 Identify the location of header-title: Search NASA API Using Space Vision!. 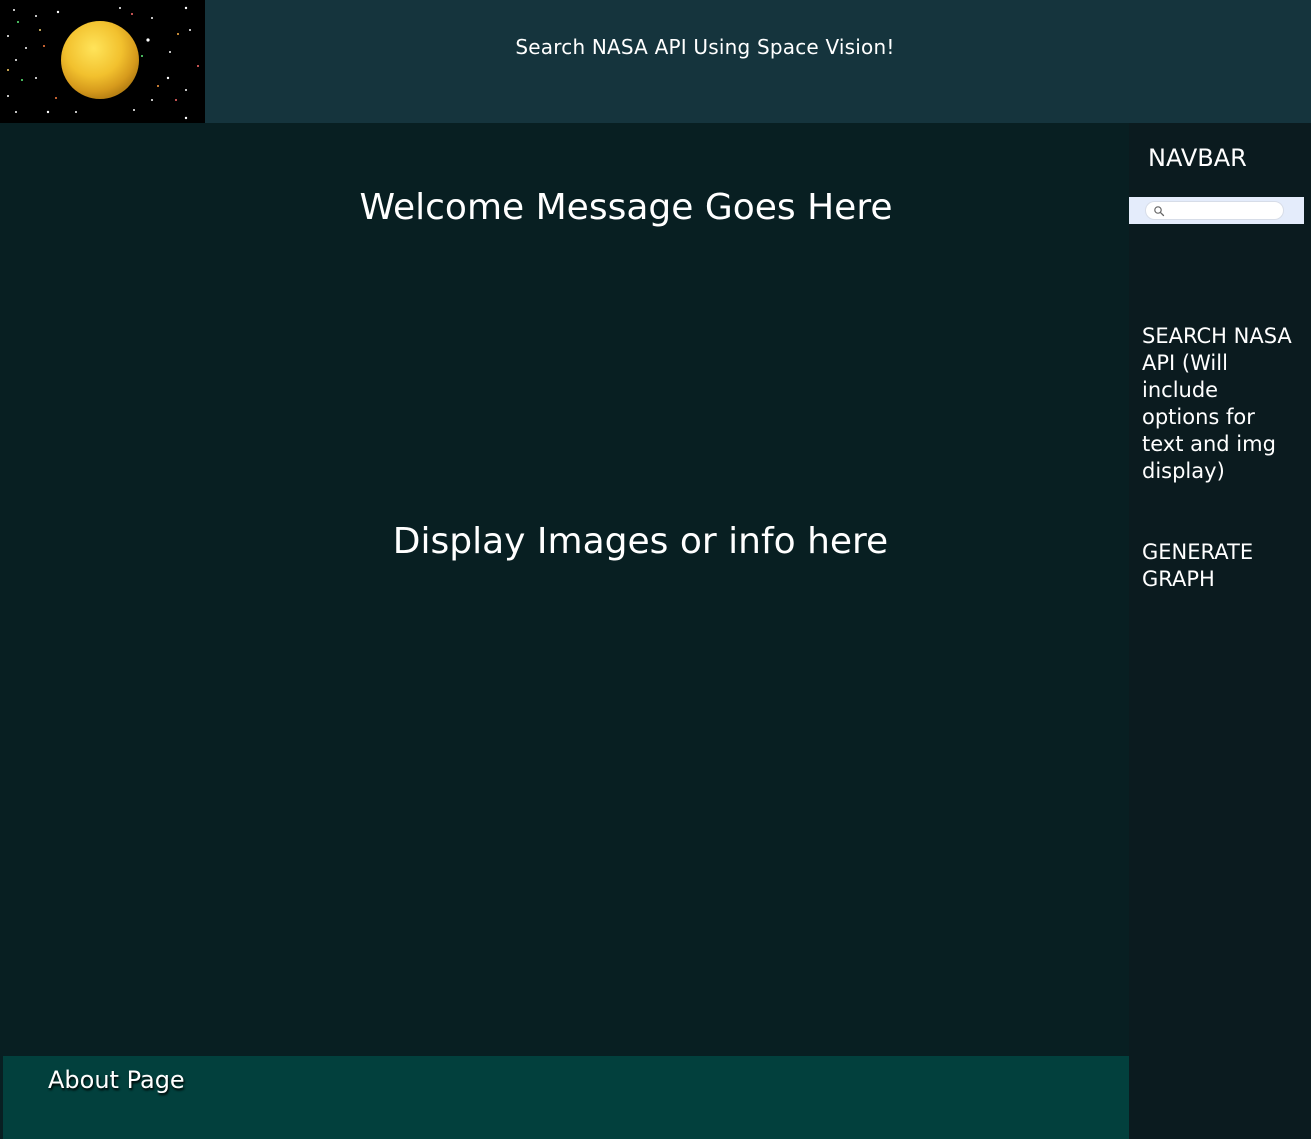
(705, 47).